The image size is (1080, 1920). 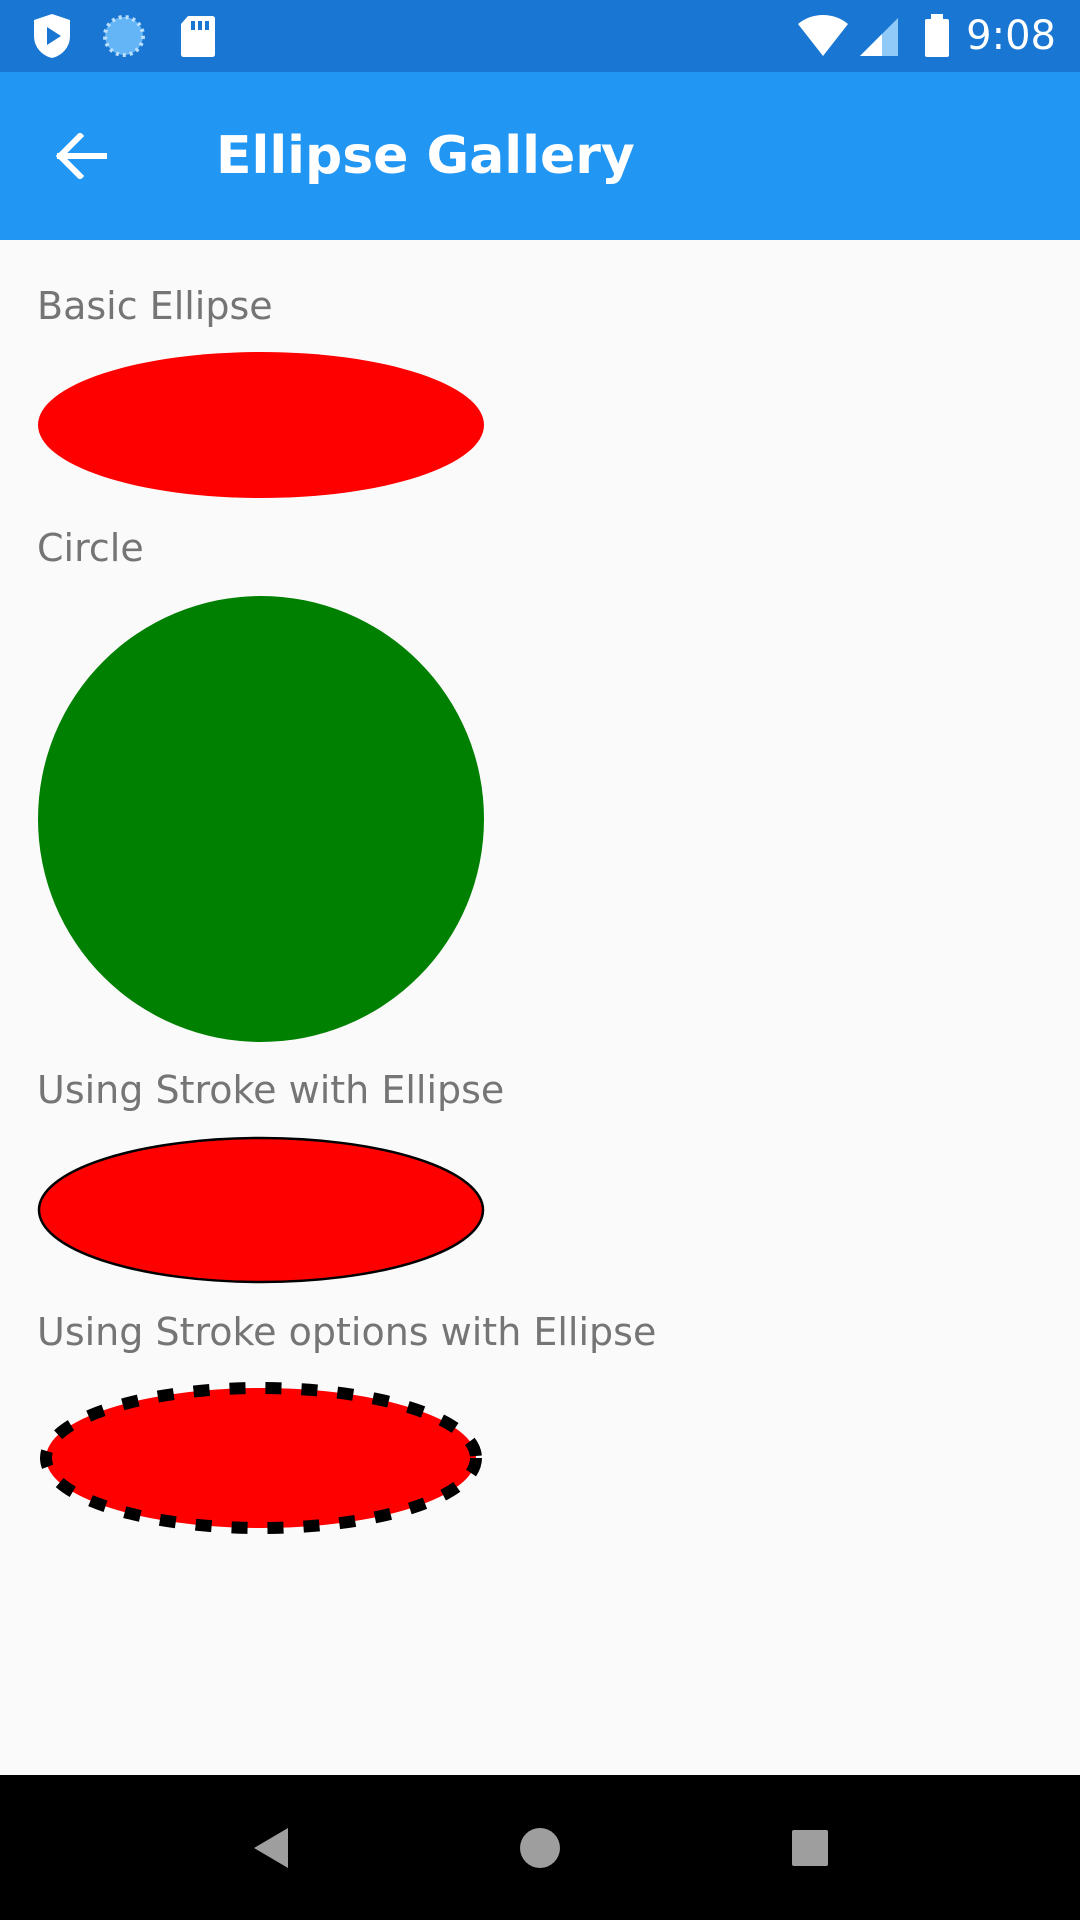 I want to click on status-time: 9:08, so click(x=1011, y=36).